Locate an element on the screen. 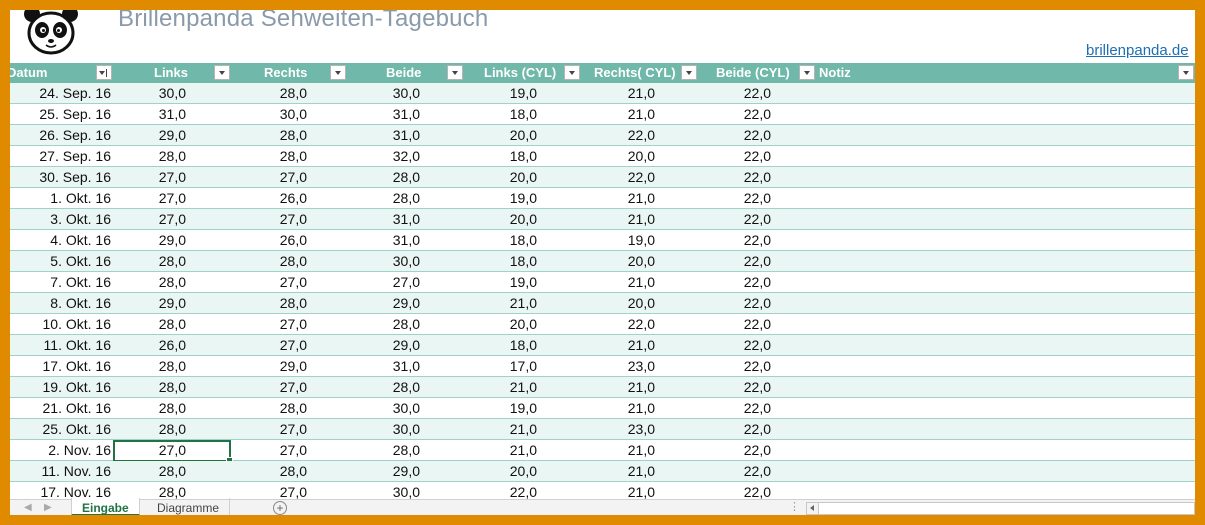 The image size is (1205, 525). cell-datum: 21. Okt. 16 is located at coordinates (60, 408).